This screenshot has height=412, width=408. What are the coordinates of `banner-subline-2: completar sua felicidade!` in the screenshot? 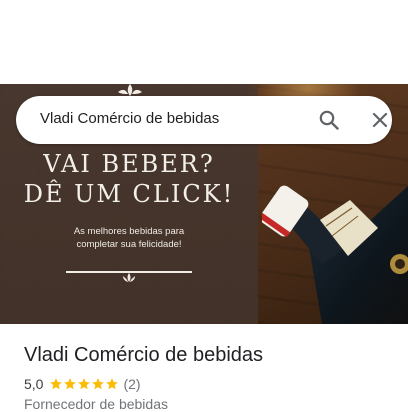 It's located at (129, 244).